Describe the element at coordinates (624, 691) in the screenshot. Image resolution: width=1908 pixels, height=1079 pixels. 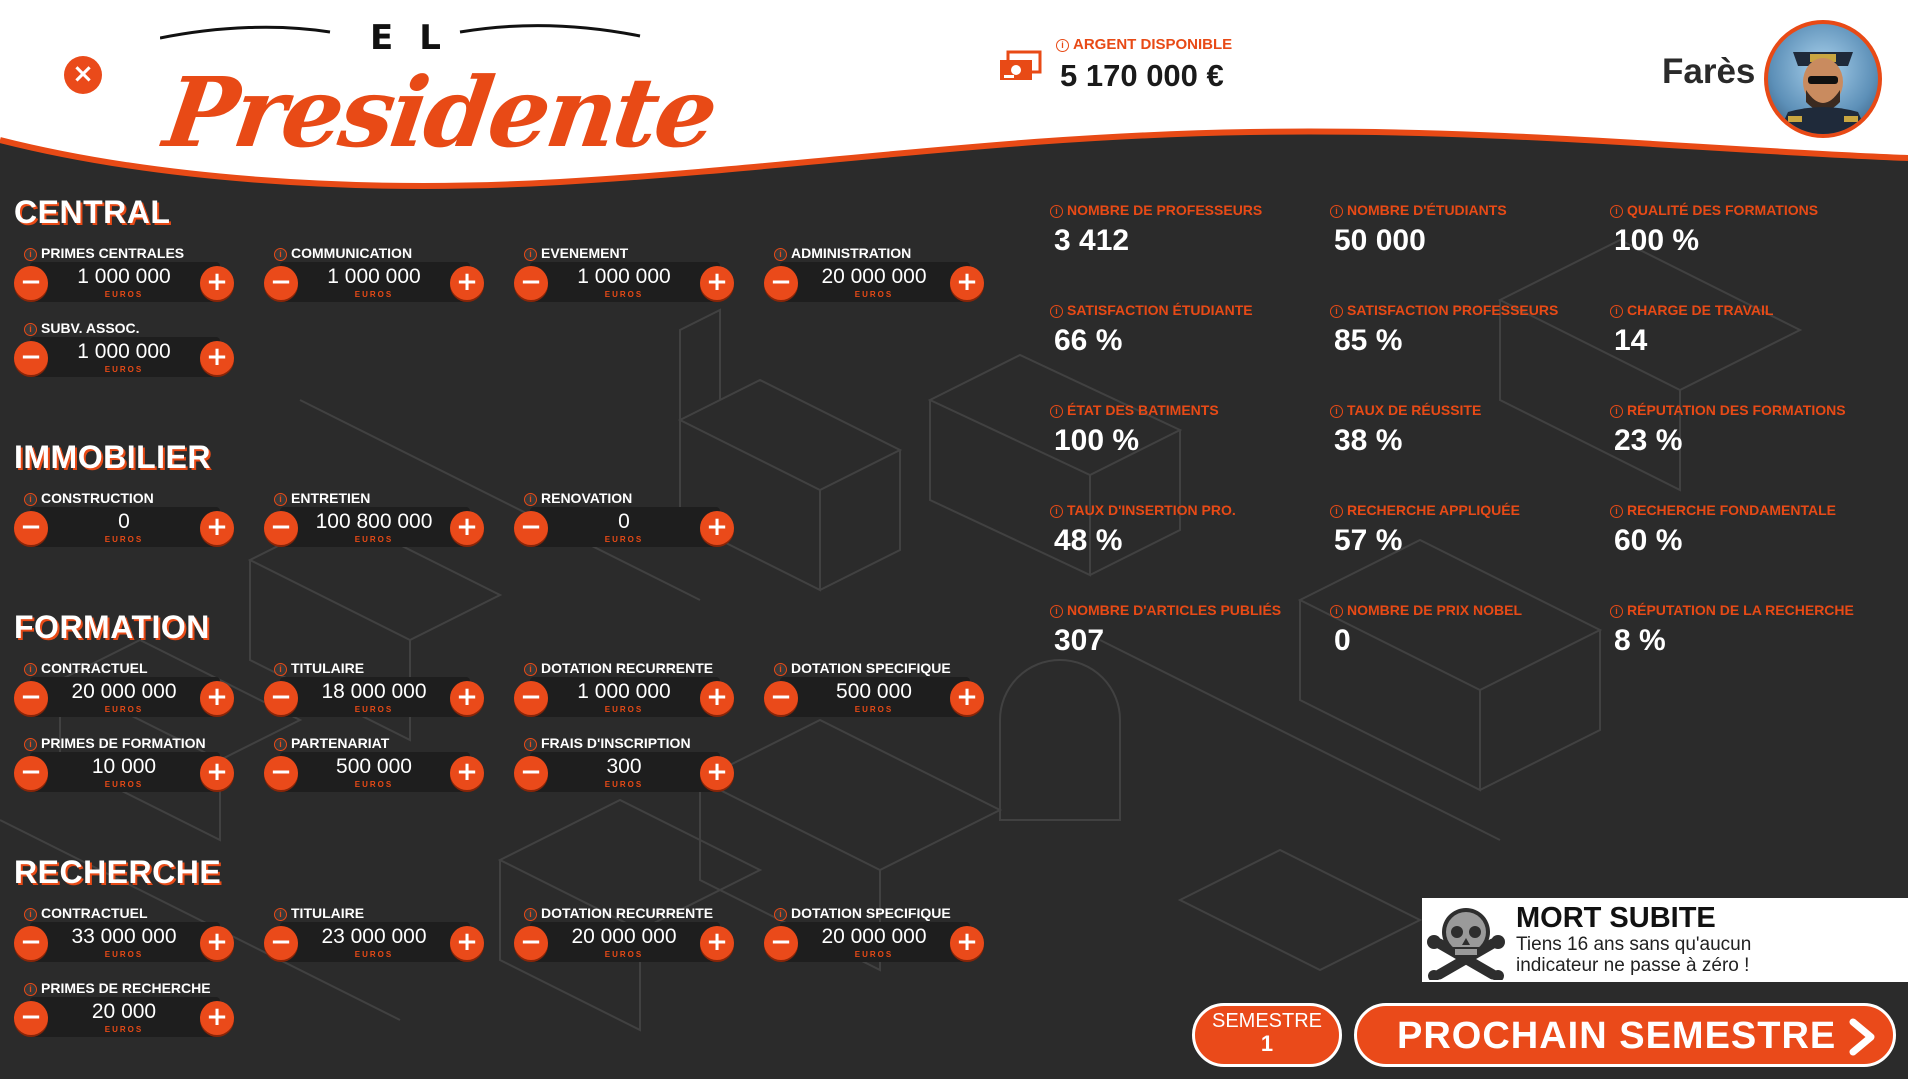
I see `budget-control-formation-dotation-recurrente: i DOTATION RECURRENTE − 1 000 000 EUROS +` at that location.